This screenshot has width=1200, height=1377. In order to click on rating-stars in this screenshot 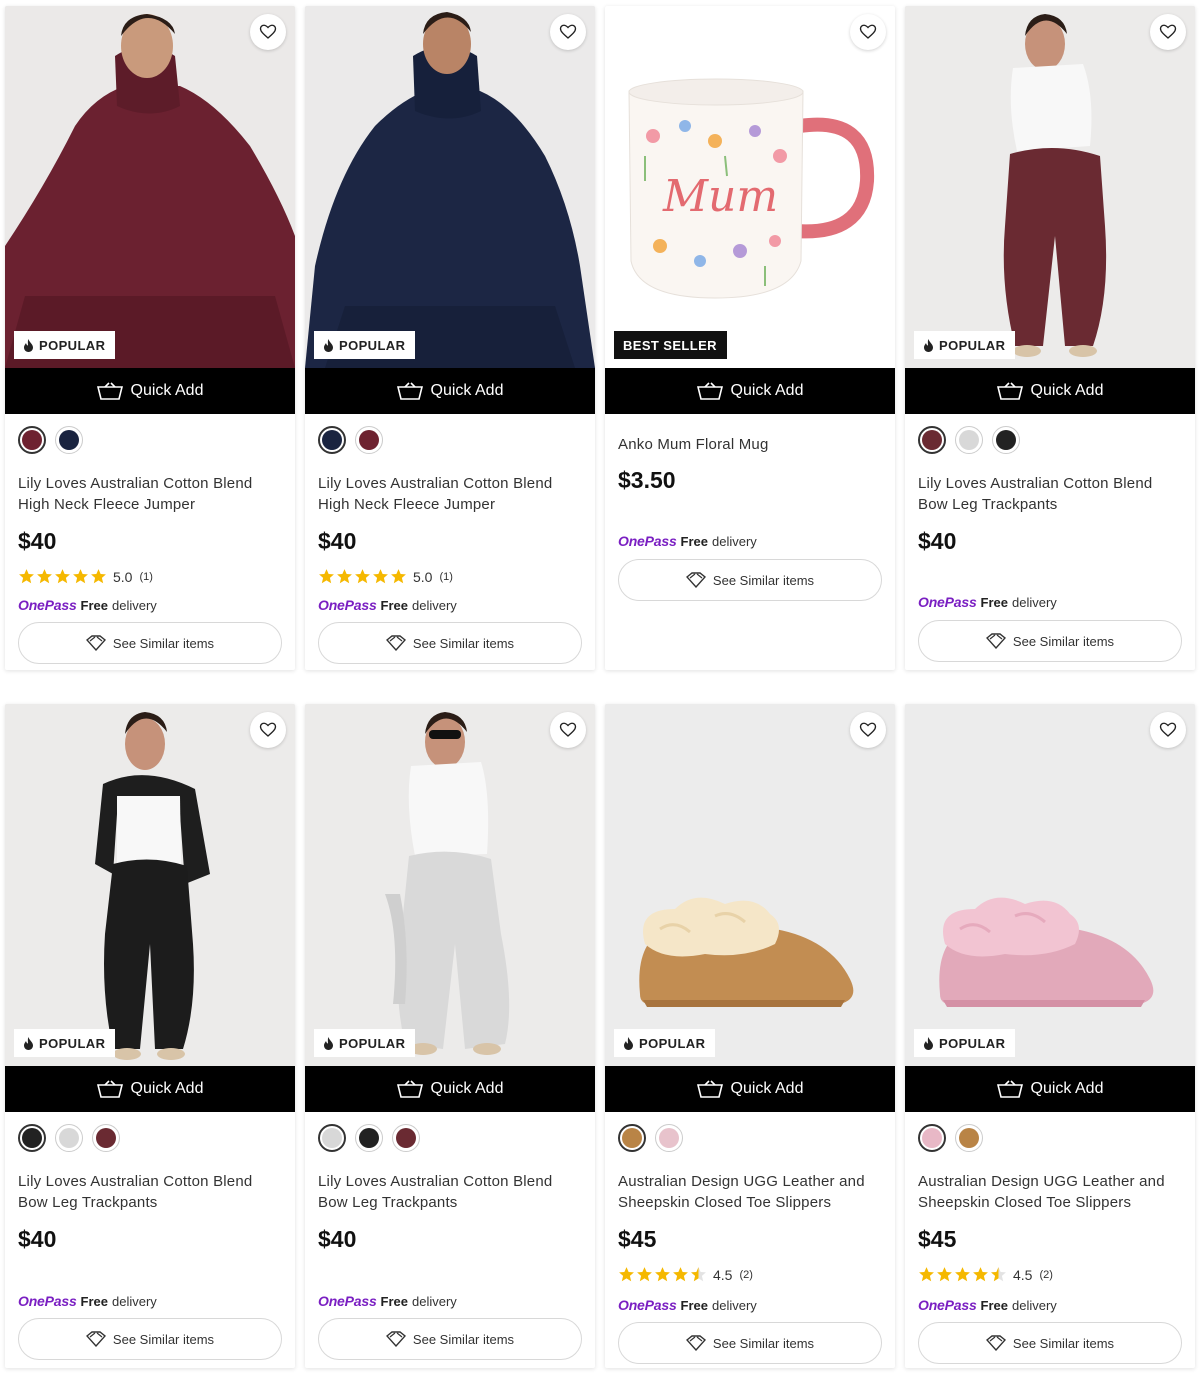, I will do `click(362, 576)`.